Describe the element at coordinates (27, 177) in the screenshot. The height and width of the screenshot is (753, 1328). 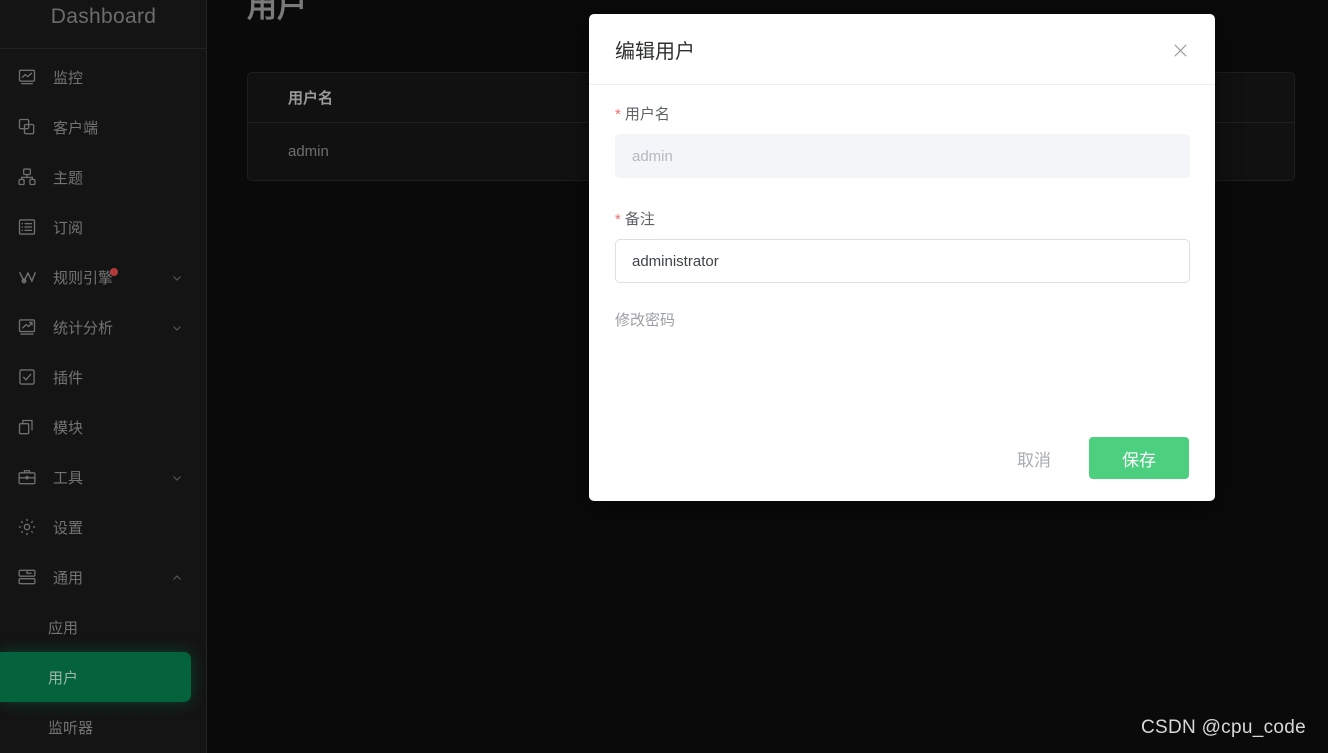
I see `topic-icon` at that location.